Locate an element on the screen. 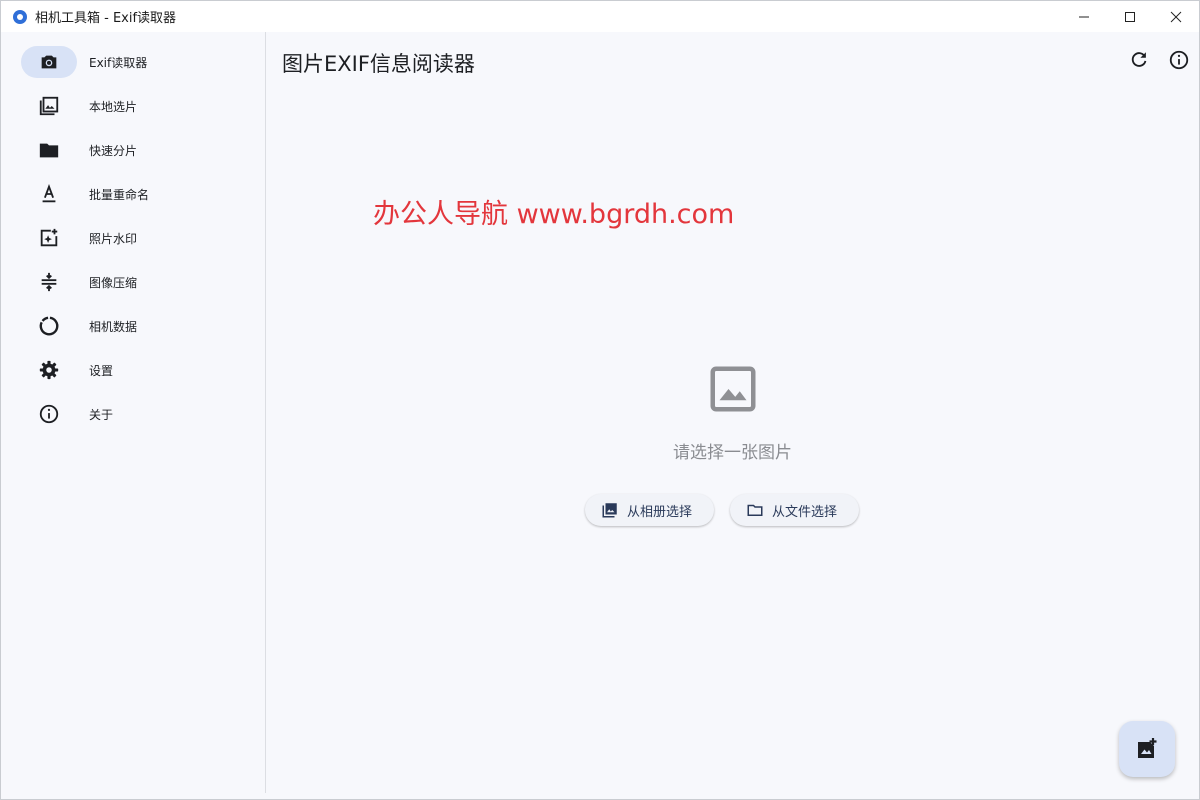 This screenshot has height=800, width=1200. sidebar-item-watermark: 照片水印 is located at coordinates (136, 238).